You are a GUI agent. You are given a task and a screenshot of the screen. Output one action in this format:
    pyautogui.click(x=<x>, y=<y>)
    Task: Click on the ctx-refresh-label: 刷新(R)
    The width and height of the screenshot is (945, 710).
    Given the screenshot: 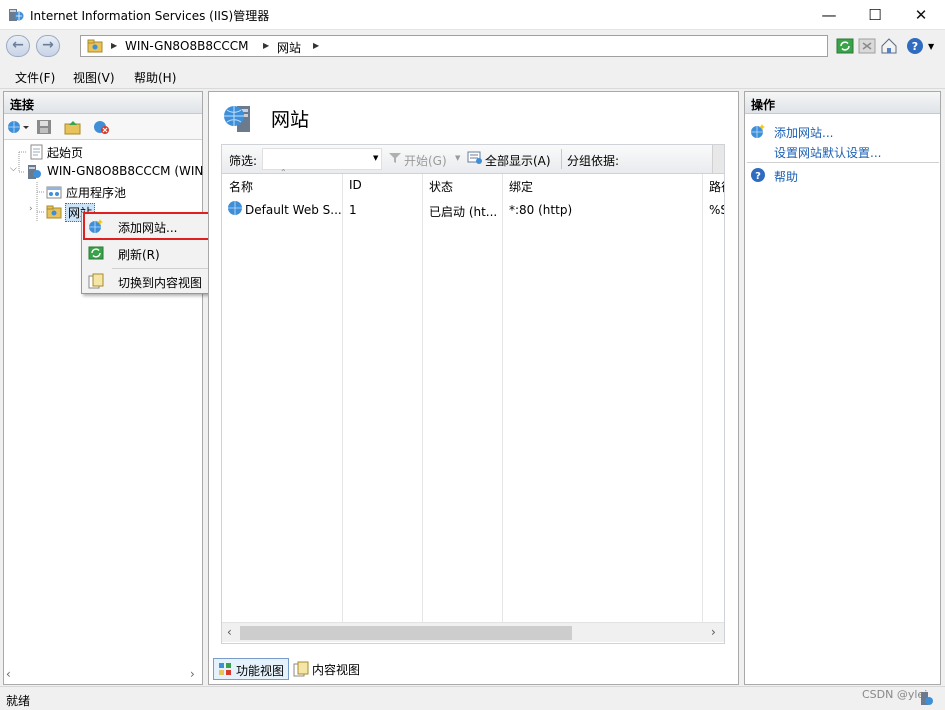 What is the action you would take?
    pyautogui.click(x=139, y=255)
    